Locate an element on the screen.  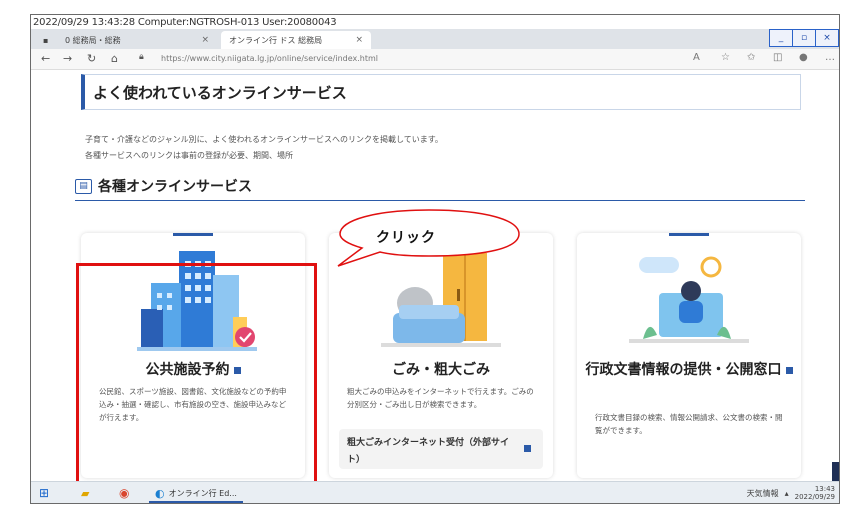
card-title: 行政文書情報の提供・公開窓口 is located at coordinates (689, 370).